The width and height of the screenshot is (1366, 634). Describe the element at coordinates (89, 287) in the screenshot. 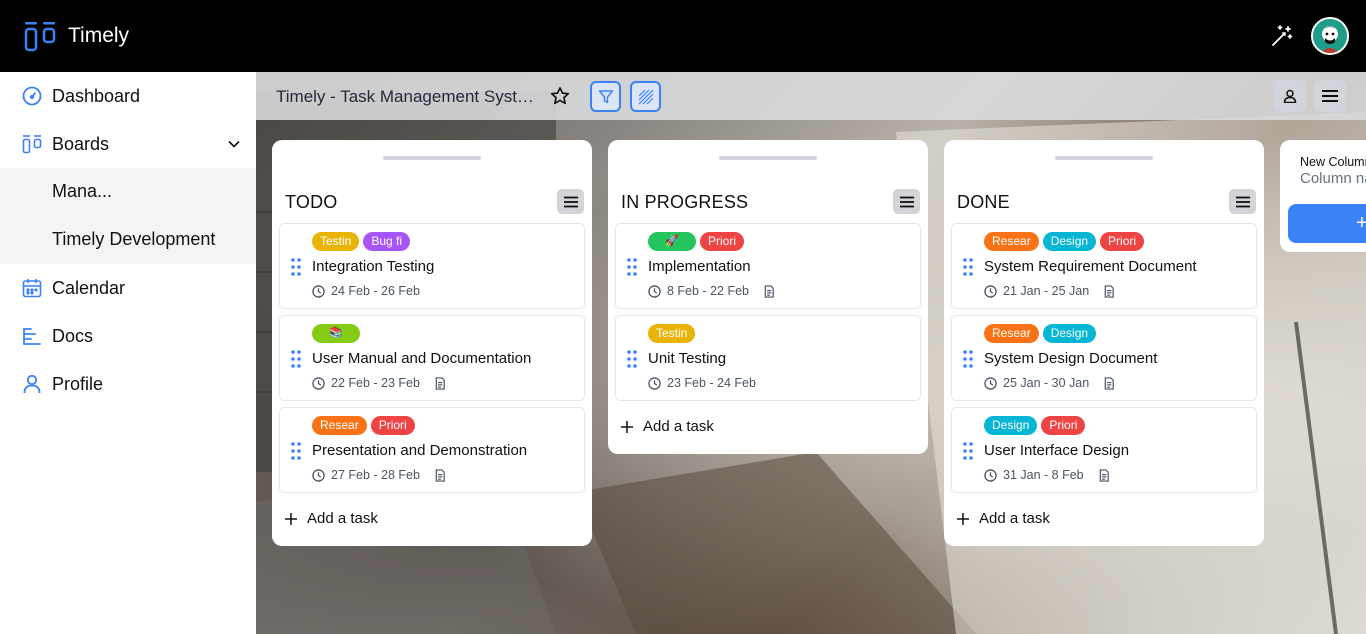

I see `sidebar-item-label: Calendar` at that location.